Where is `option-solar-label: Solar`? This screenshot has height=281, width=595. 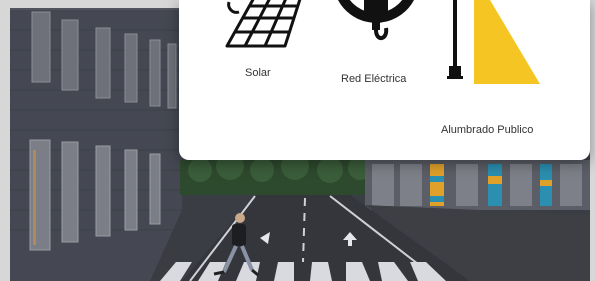
option-solar-label: Solar is located at coordinates (258, 73).